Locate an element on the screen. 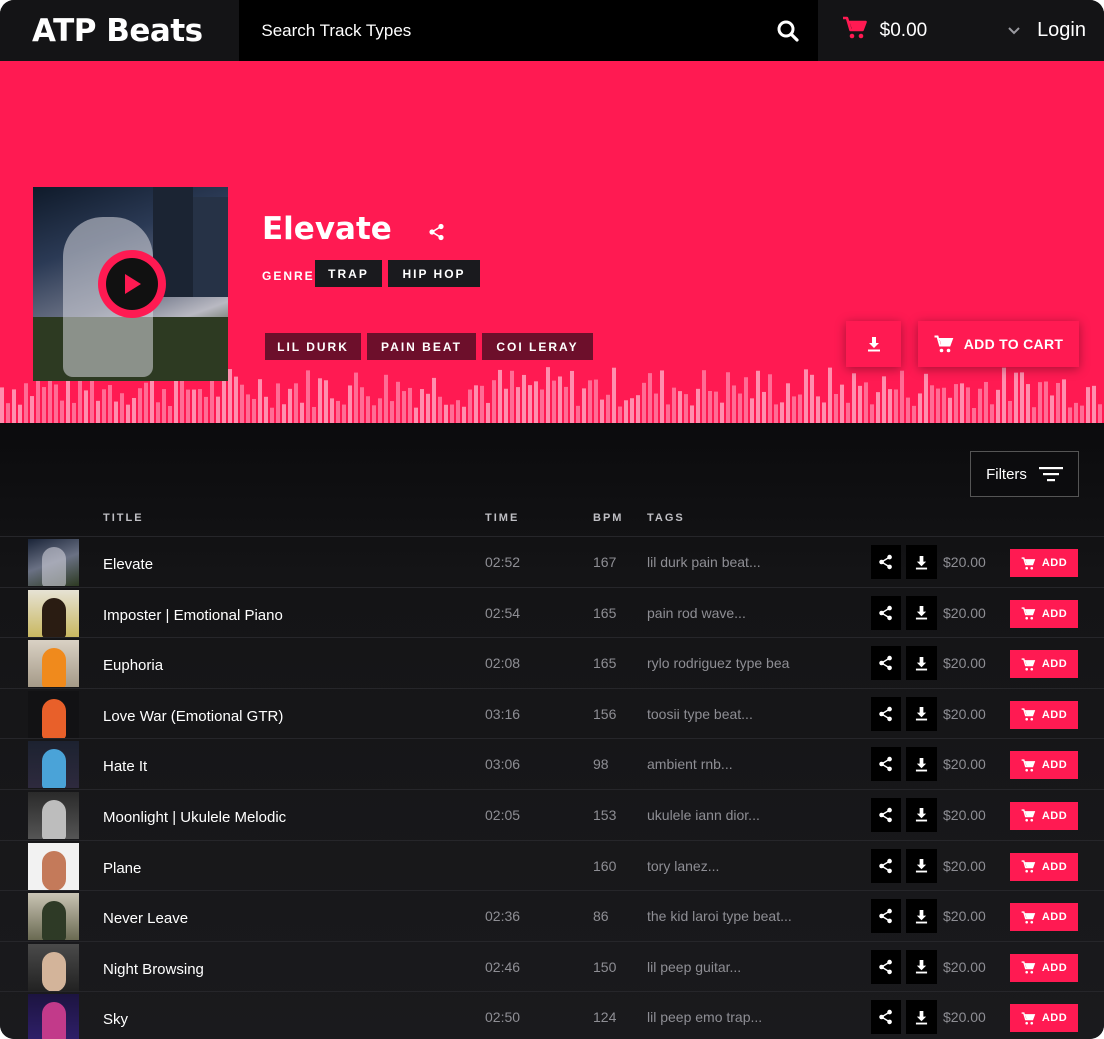 The height and width of the screenshot is (1039, 1104). tag-lil-durk: LIL DURK is located at coordinates (313, 346).